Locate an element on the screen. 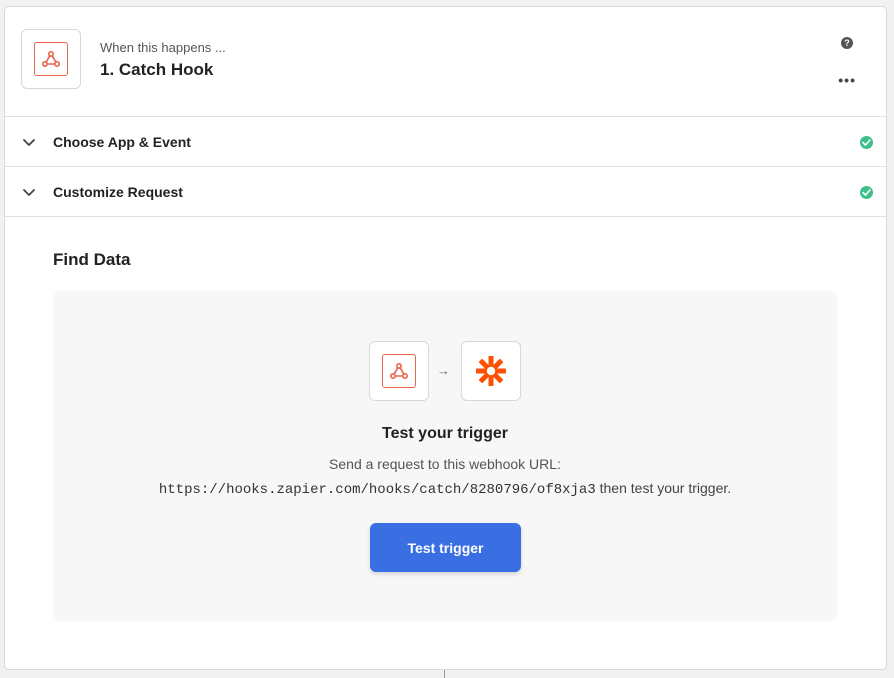  more-options-icon: ••• is located at coordinates (847, 80).